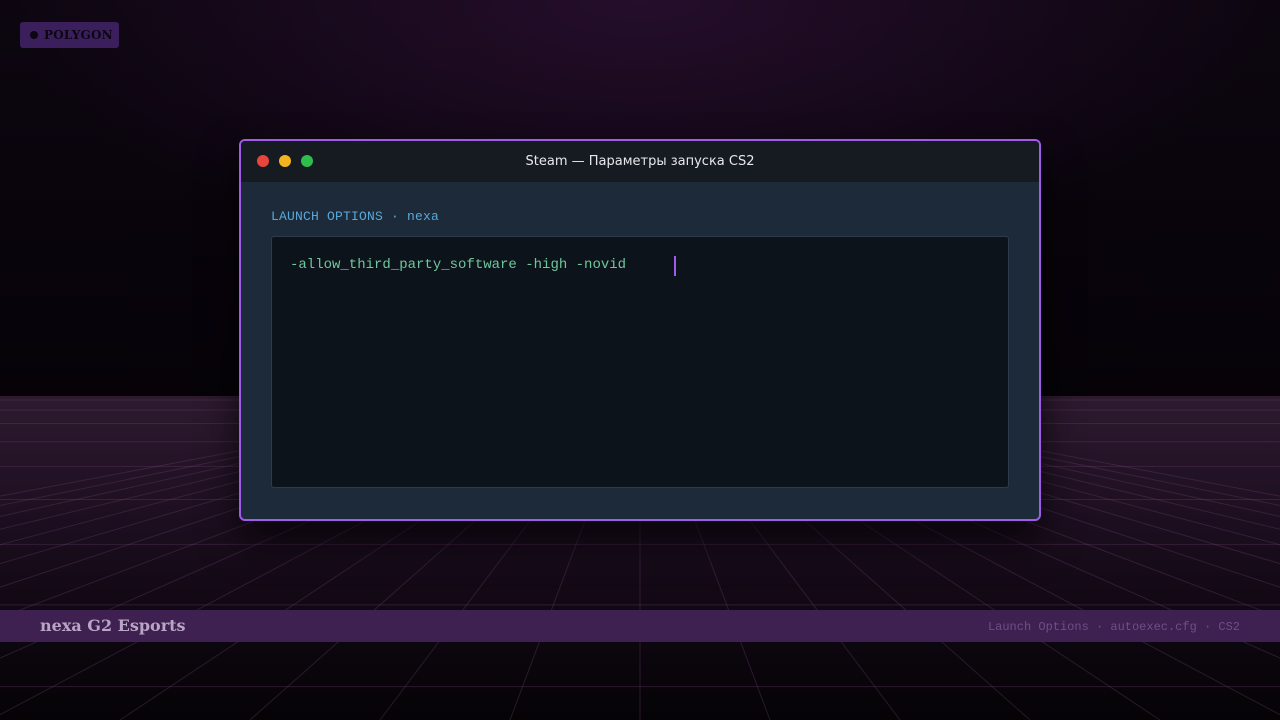 The image size is (1280, 720). Describe the element at coordinates (78, 35) in the screenshot. I see `logo-text: POLYGON` at that location.